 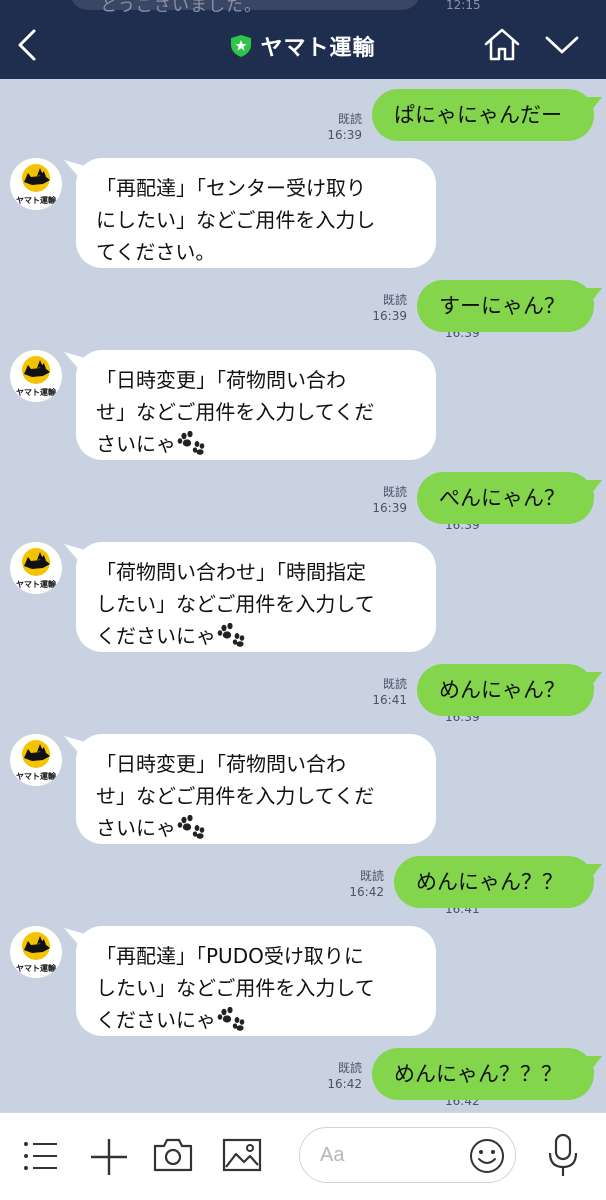 I want to click on message-bubble: 「再配達」「PUDO受け取りに したい」などご用件を入力して くださいにゃ, so click(x=256, y=981).